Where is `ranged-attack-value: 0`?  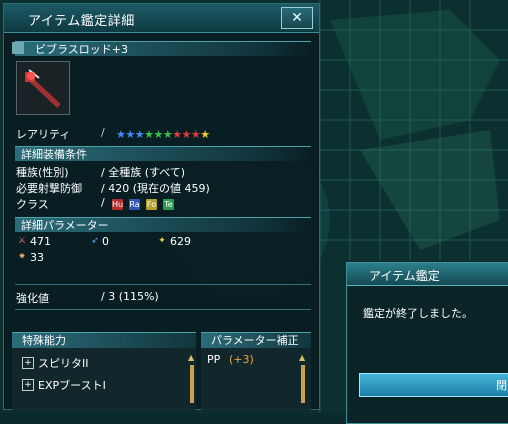 ranged-attack-value: 0 is located at coordinates (105, 241).